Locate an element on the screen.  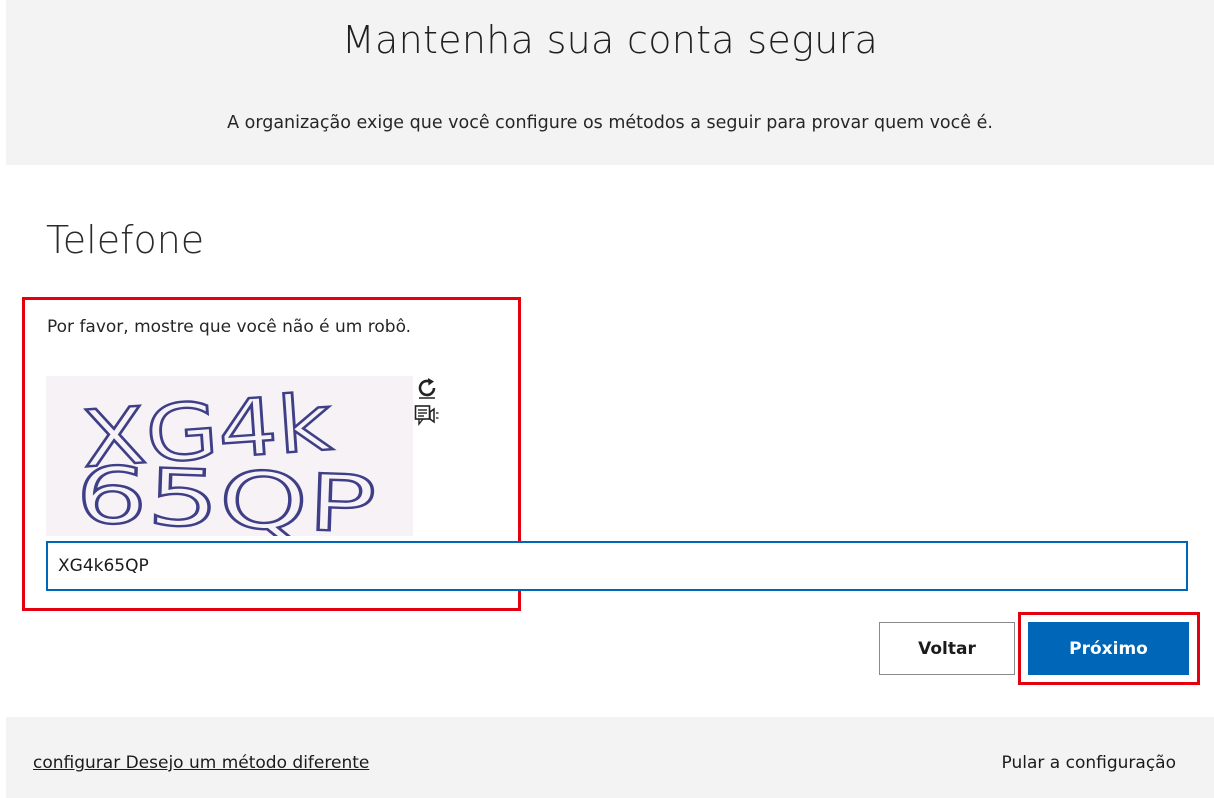
next-button: Próximo is located at coordinates (1108, 648).